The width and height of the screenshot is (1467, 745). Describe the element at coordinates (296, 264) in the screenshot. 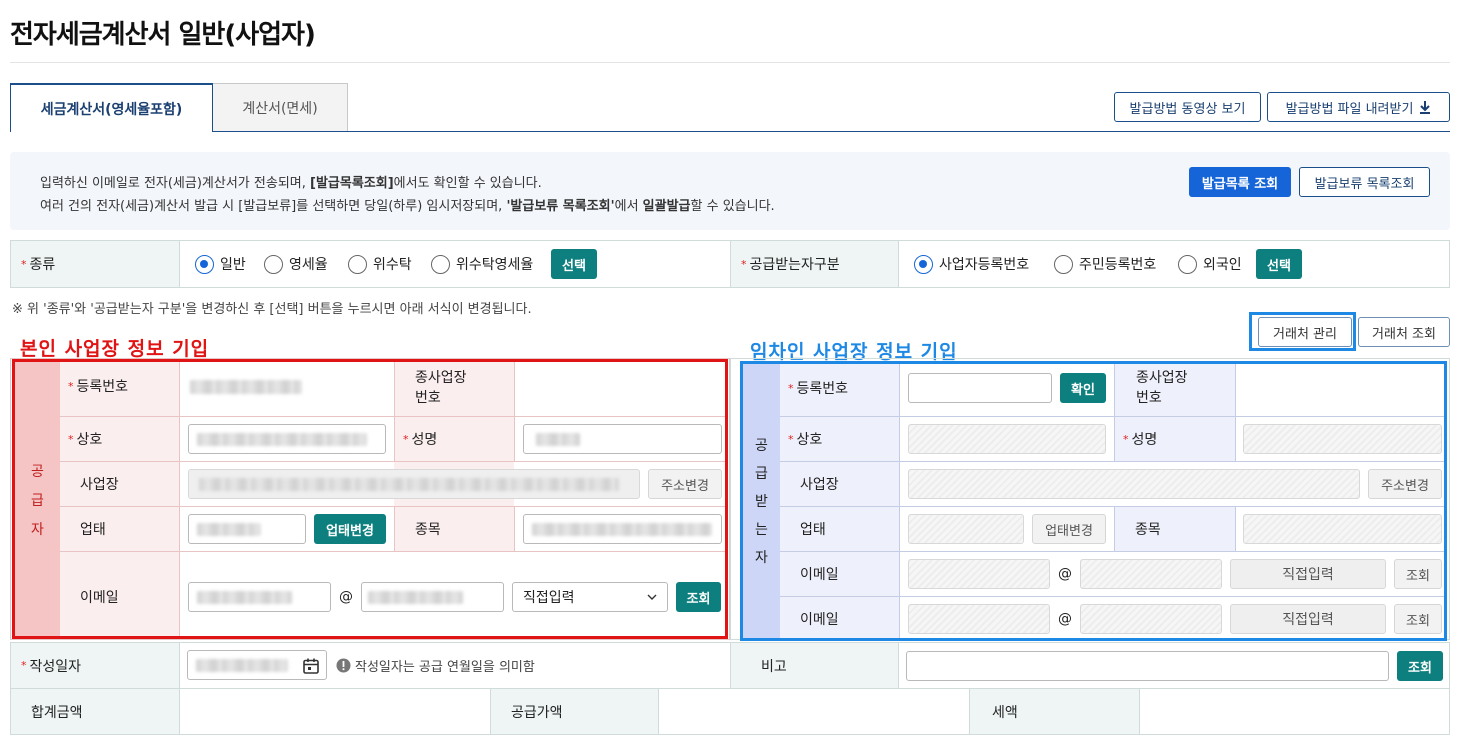

I see `kind-radio-zero-rate: 영세율` at that location.